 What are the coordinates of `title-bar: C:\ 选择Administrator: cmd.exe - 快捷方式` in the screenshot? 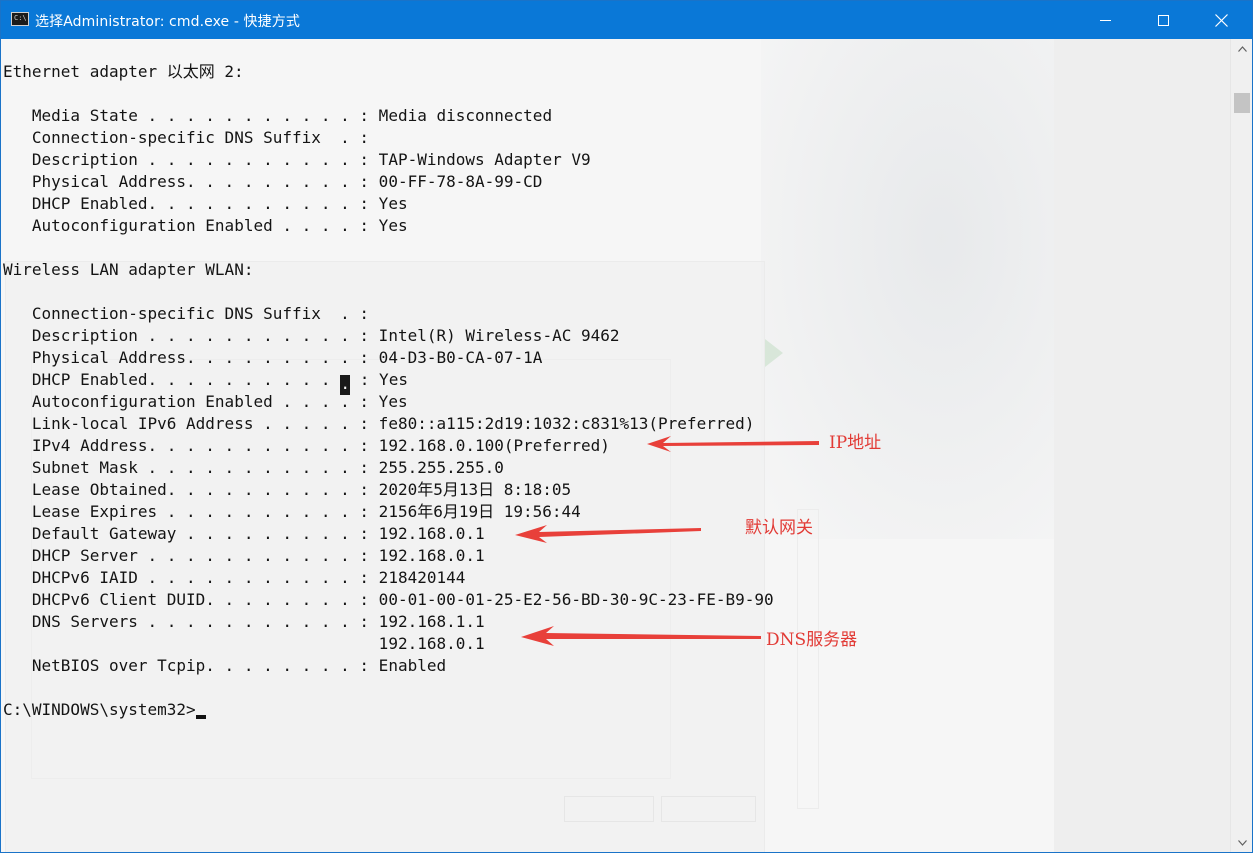 It's located at (626, 20).